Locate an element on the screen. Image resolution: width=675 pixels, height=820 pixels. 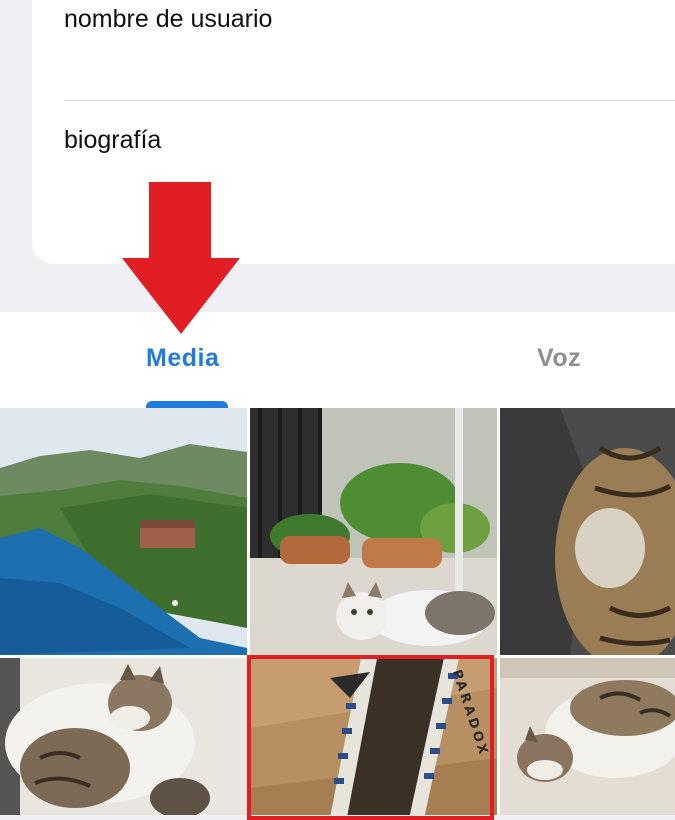
username-field: nombre de usuario is located at coordinates (168, 19).